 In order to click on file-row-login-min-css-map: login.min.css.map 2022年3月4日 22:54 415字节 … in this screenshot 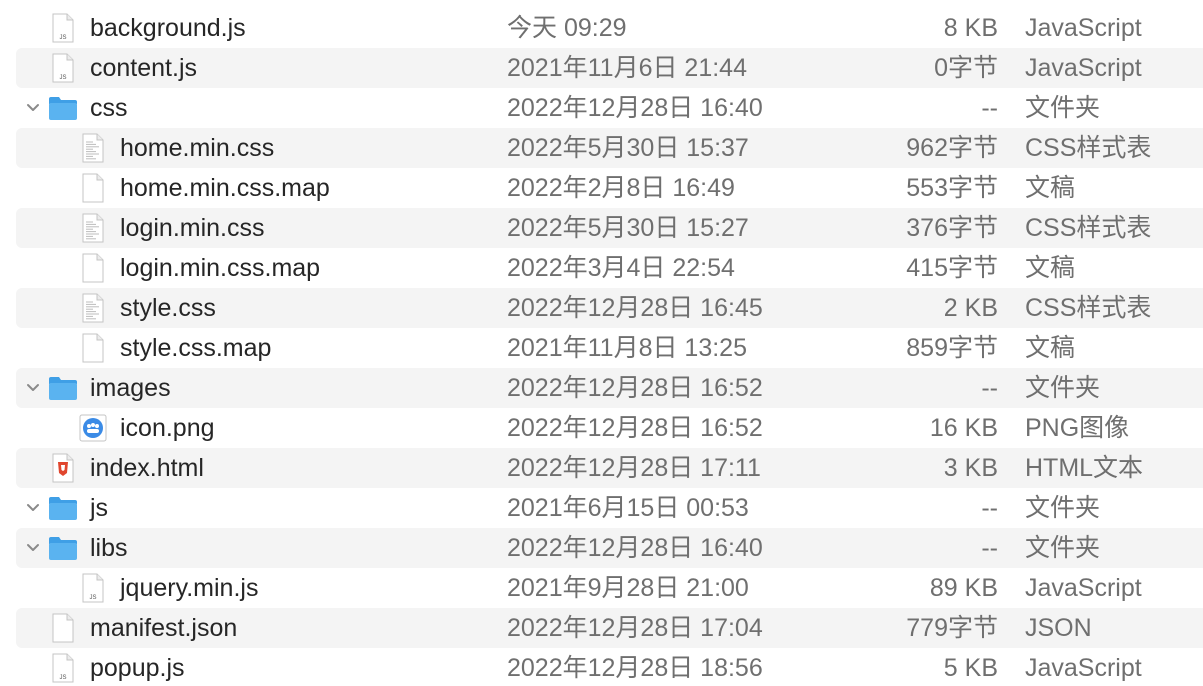, I will do `click(609, 268)`.